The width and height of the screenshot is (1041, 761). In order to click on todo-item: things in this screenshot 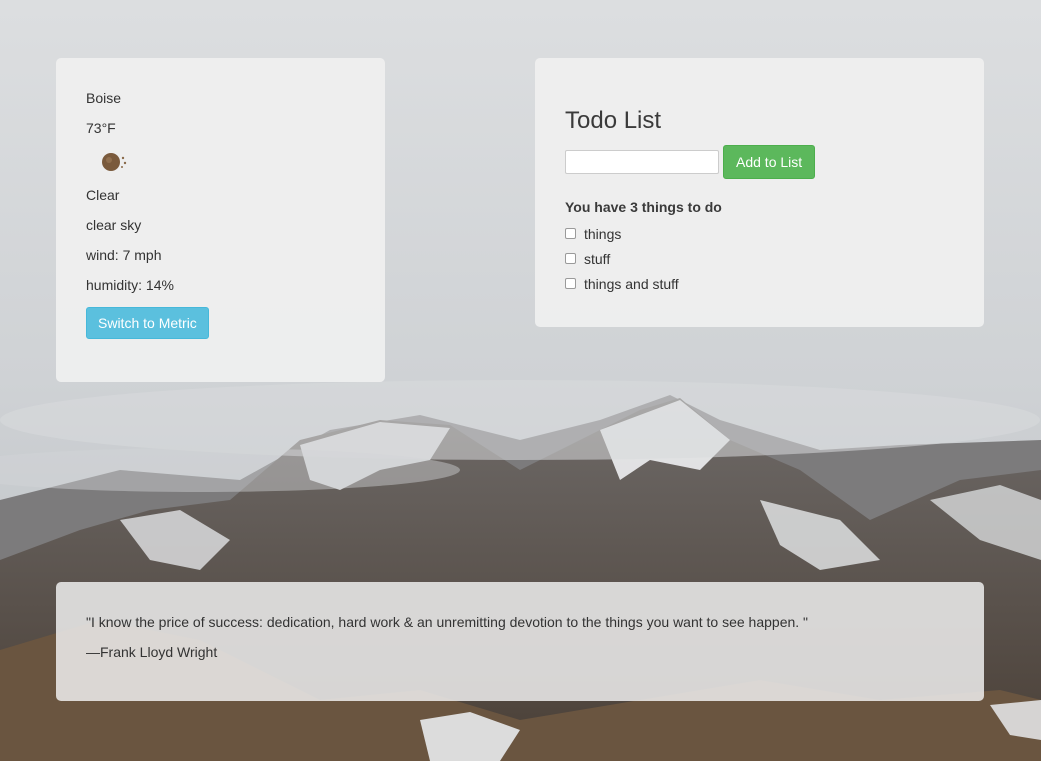, I will do `click(759, 233)`.